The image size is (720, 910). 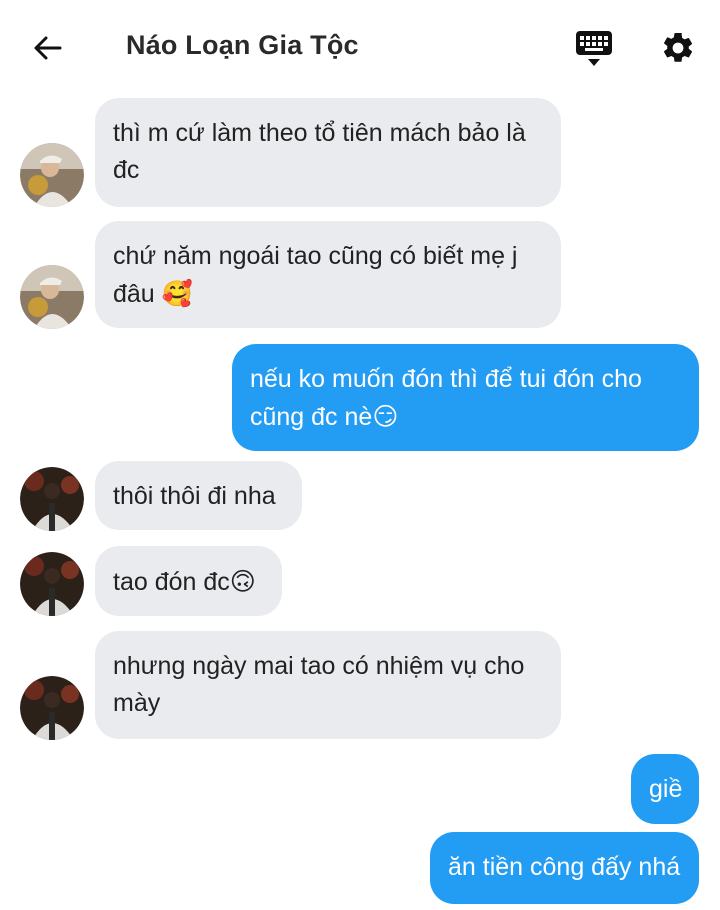 I want to click on chat-header: Náo Loạn Gia Tộc, so click(x=360, y=48).